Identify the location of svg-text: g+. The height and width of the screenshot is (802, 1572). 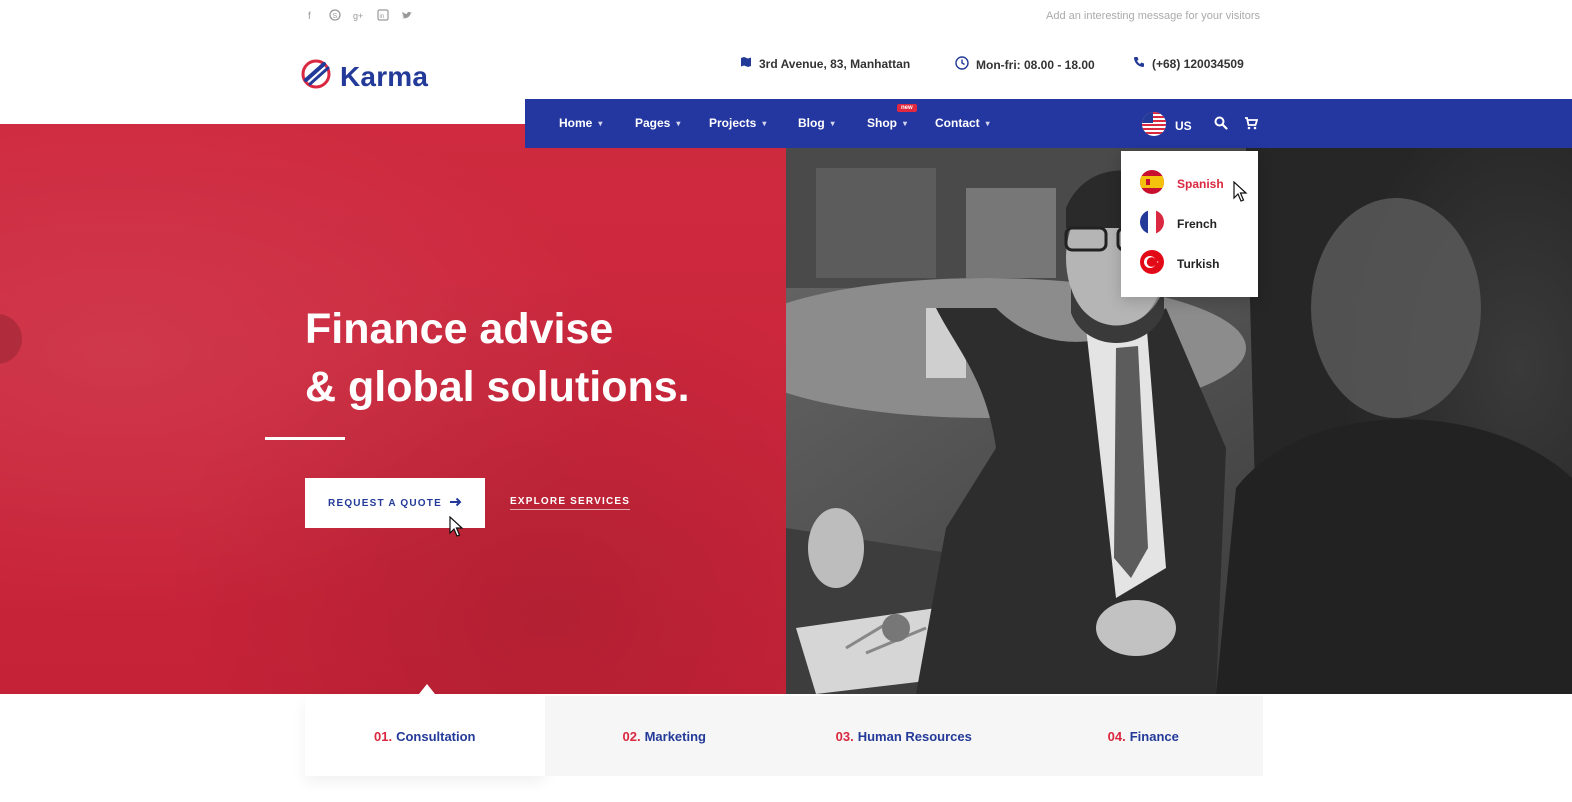
(358, 16).